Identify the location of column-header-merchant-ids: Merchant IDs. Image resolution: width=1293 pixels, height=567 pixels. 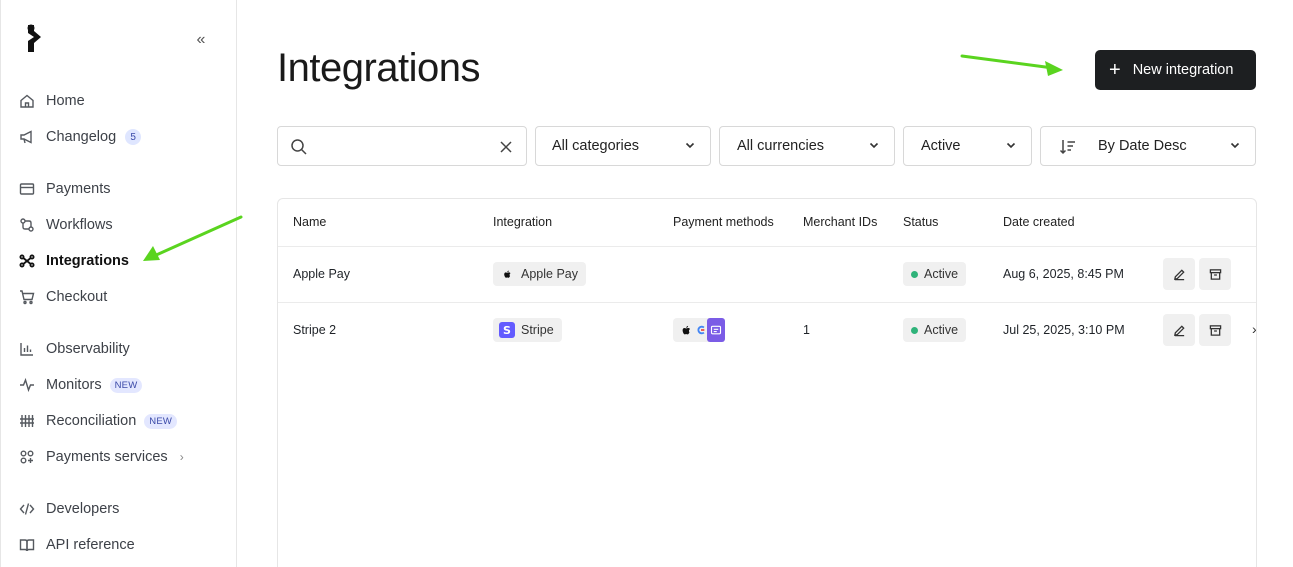
(840, 222).